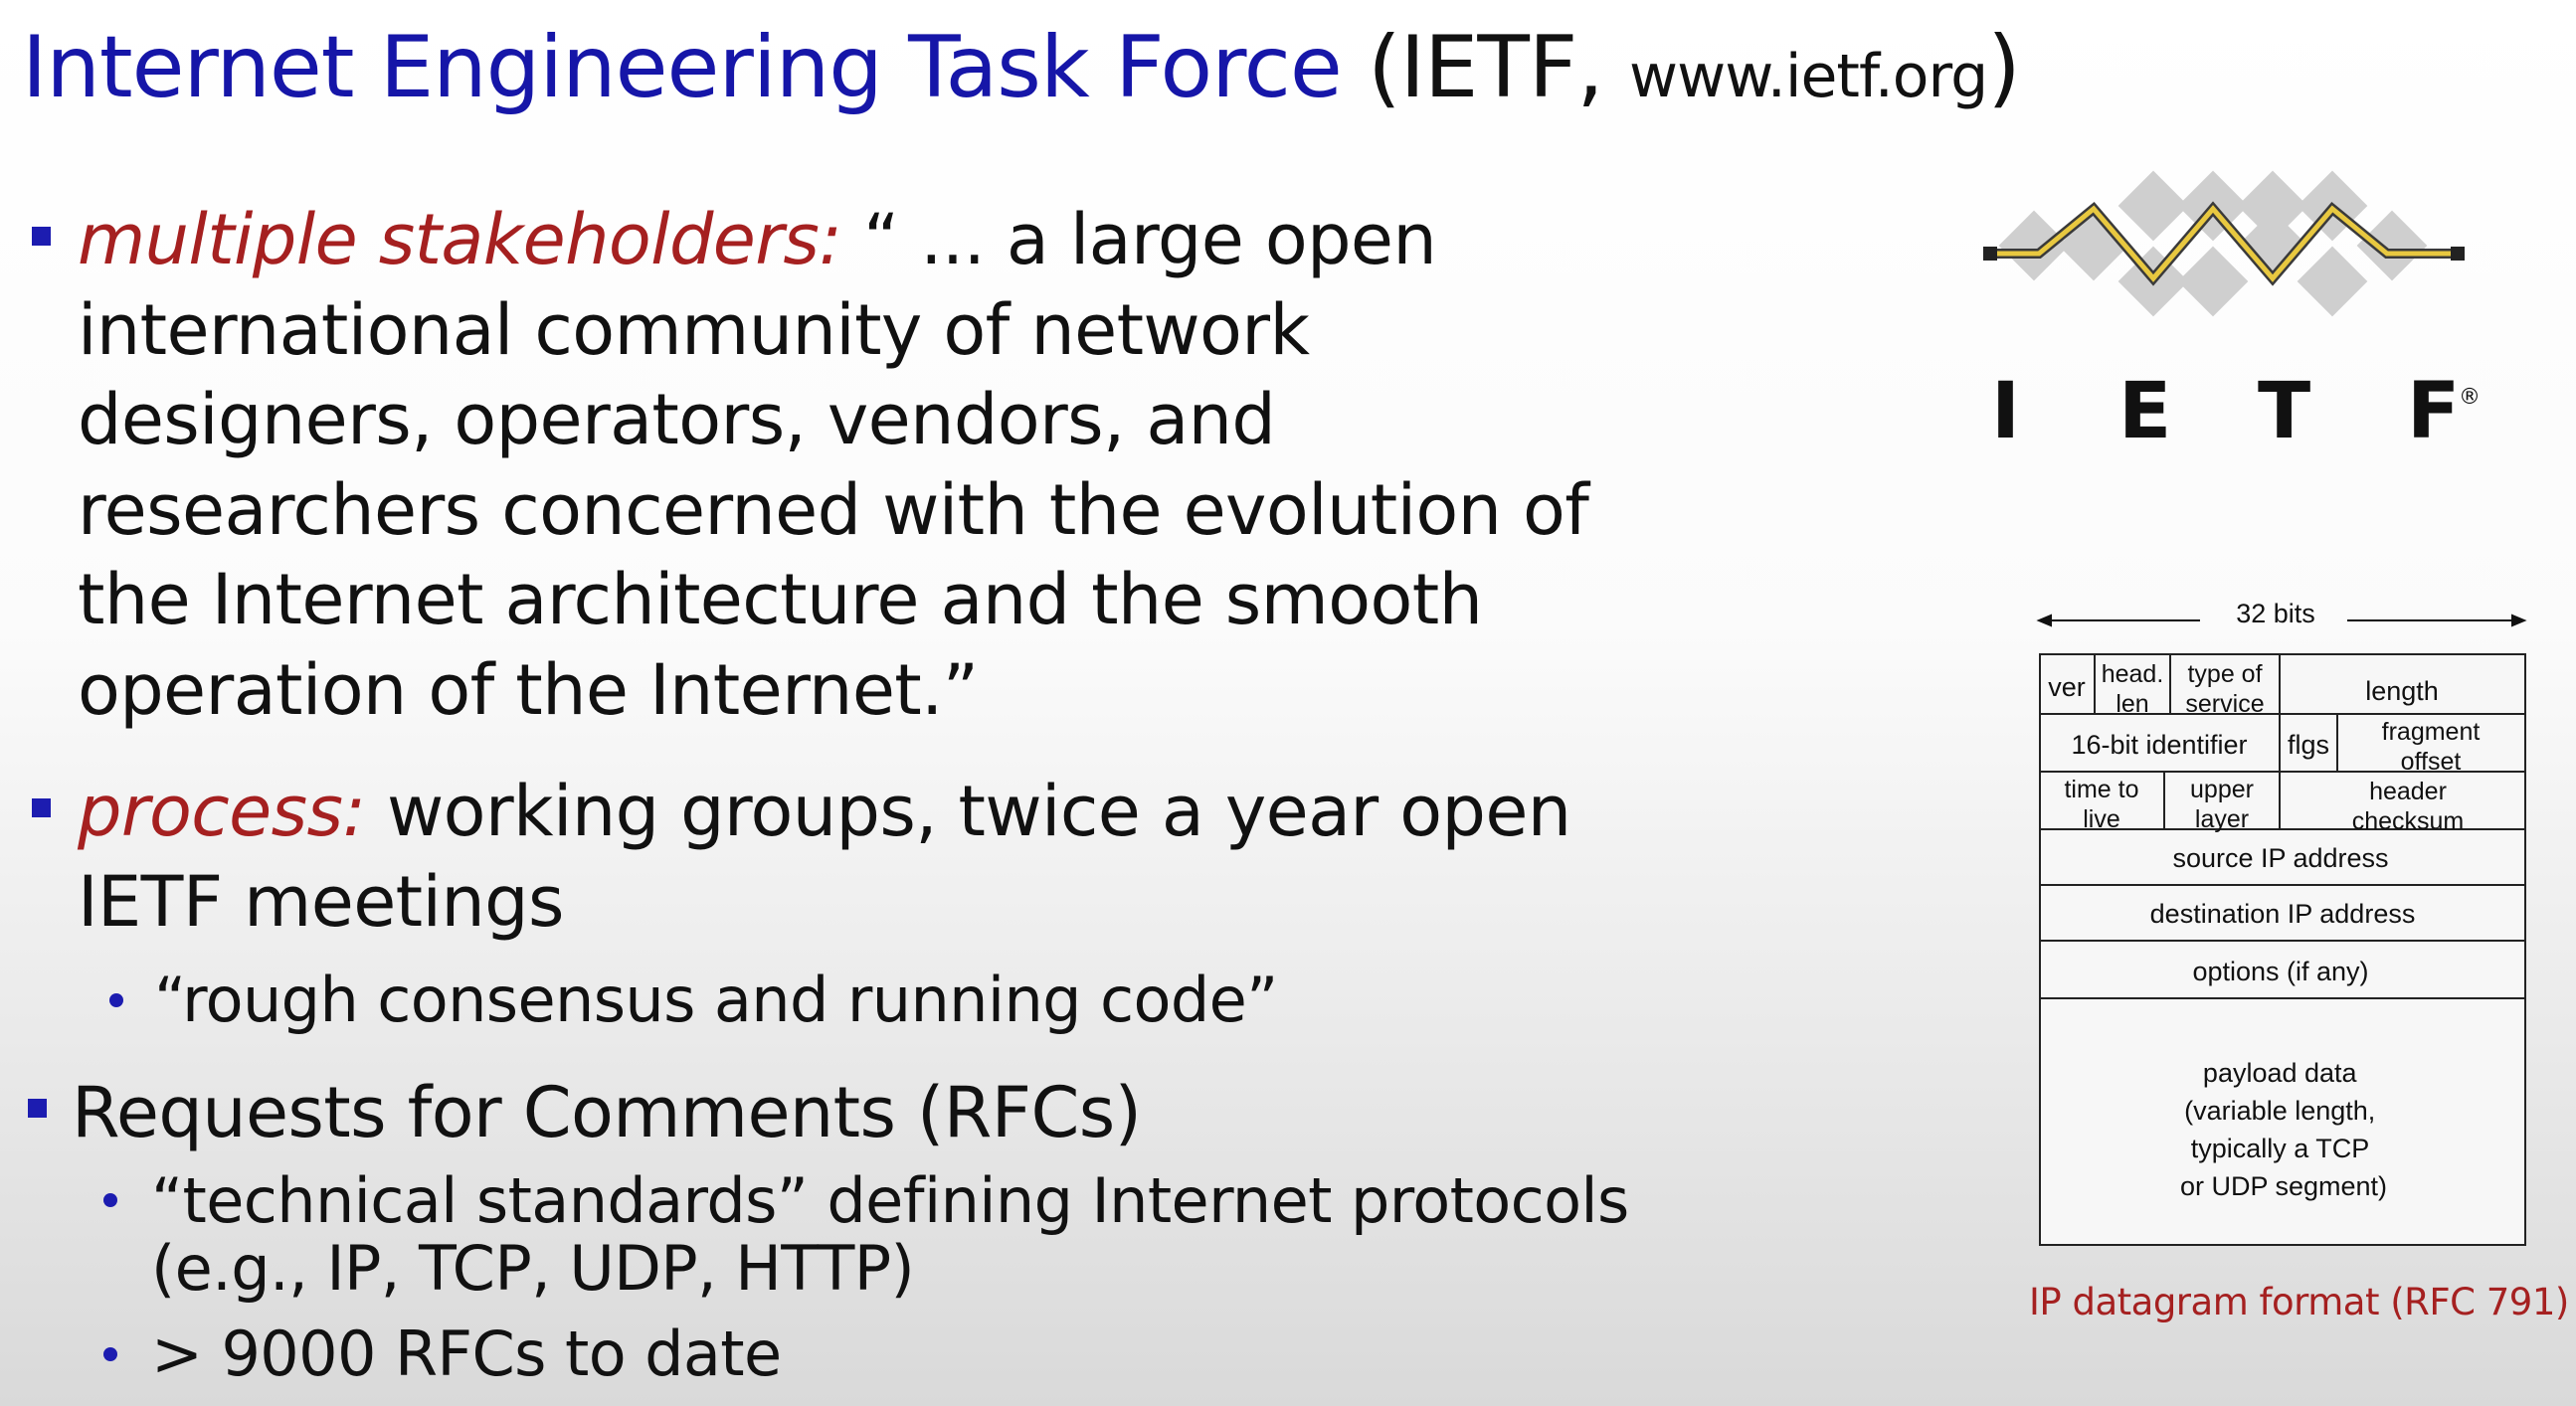 Image resolution: width=2576 pixels, height=1406 pixels. What do you see at coordinates (2433, 412) in the screenshot?
I see `logo-letter-f: F` at bounding box center [2433, 412].